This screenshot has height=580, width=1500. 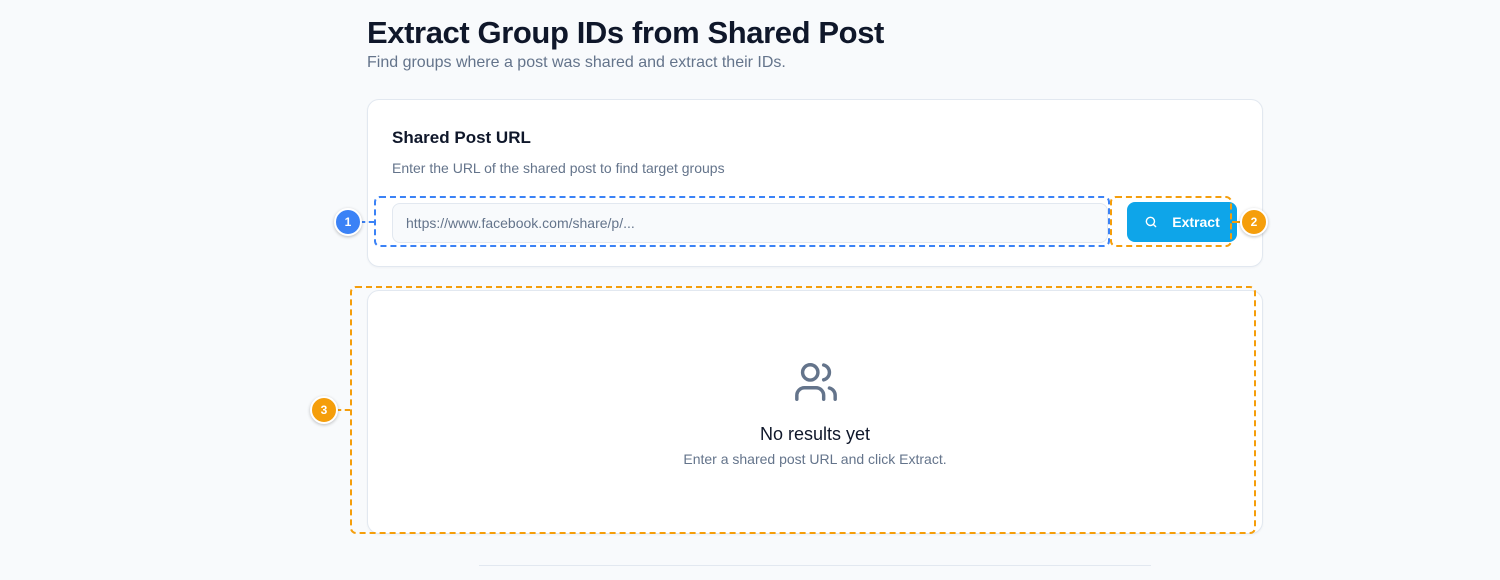 I want to click on annotation-badge-1: 1, so click(x=348, y=222).